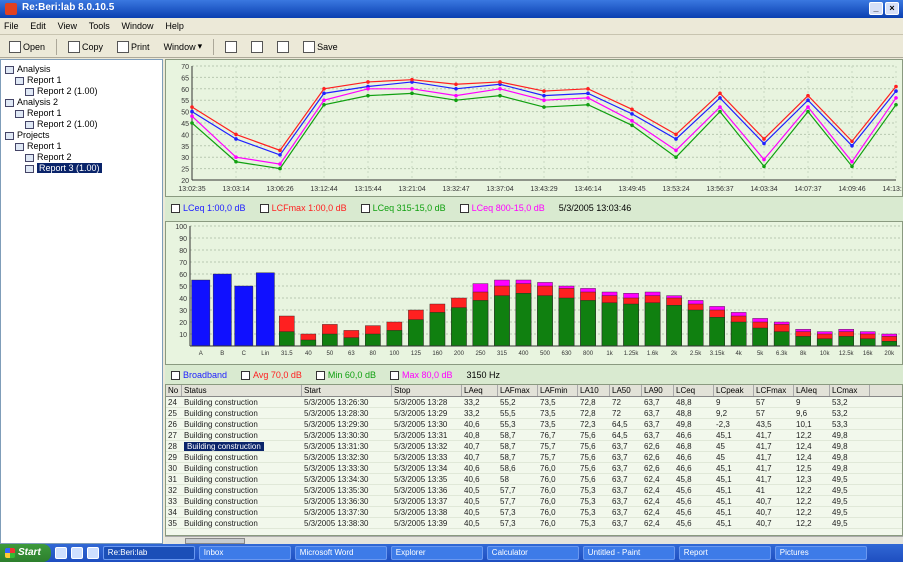  I want to click on table-cell: 40,5, so click(472, 490).